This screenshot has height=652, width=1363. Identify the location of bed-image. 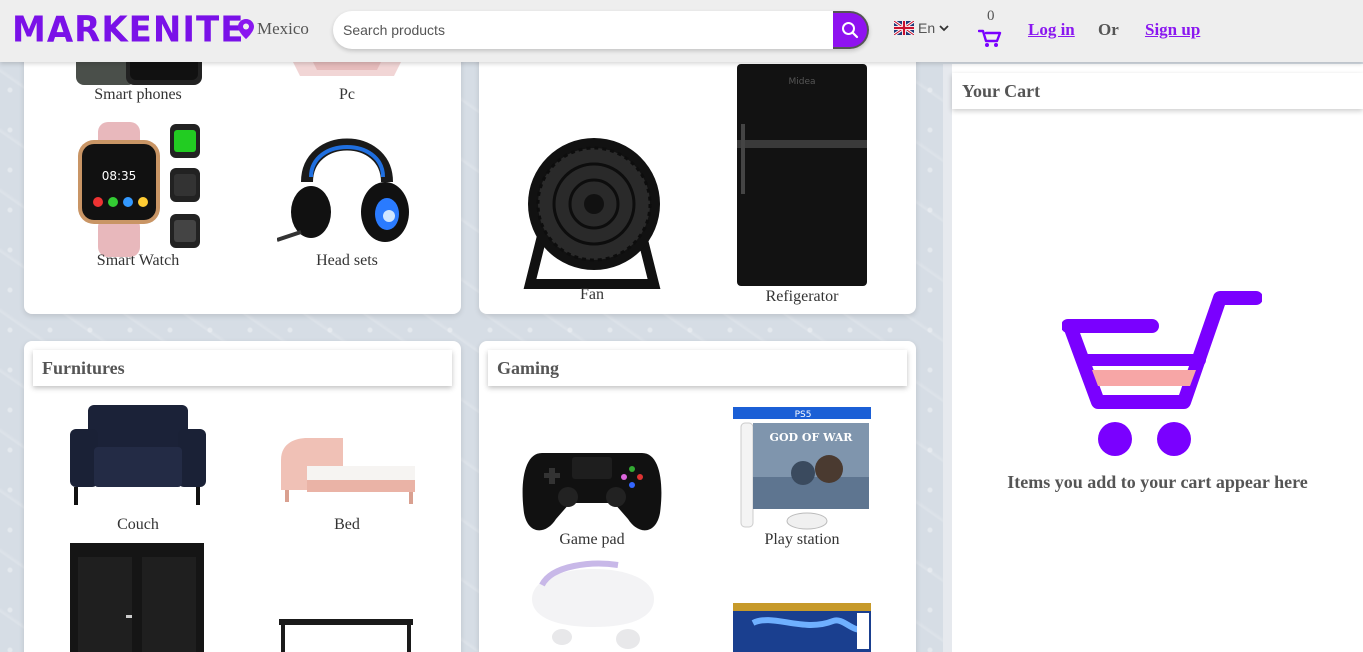
(348, 471).